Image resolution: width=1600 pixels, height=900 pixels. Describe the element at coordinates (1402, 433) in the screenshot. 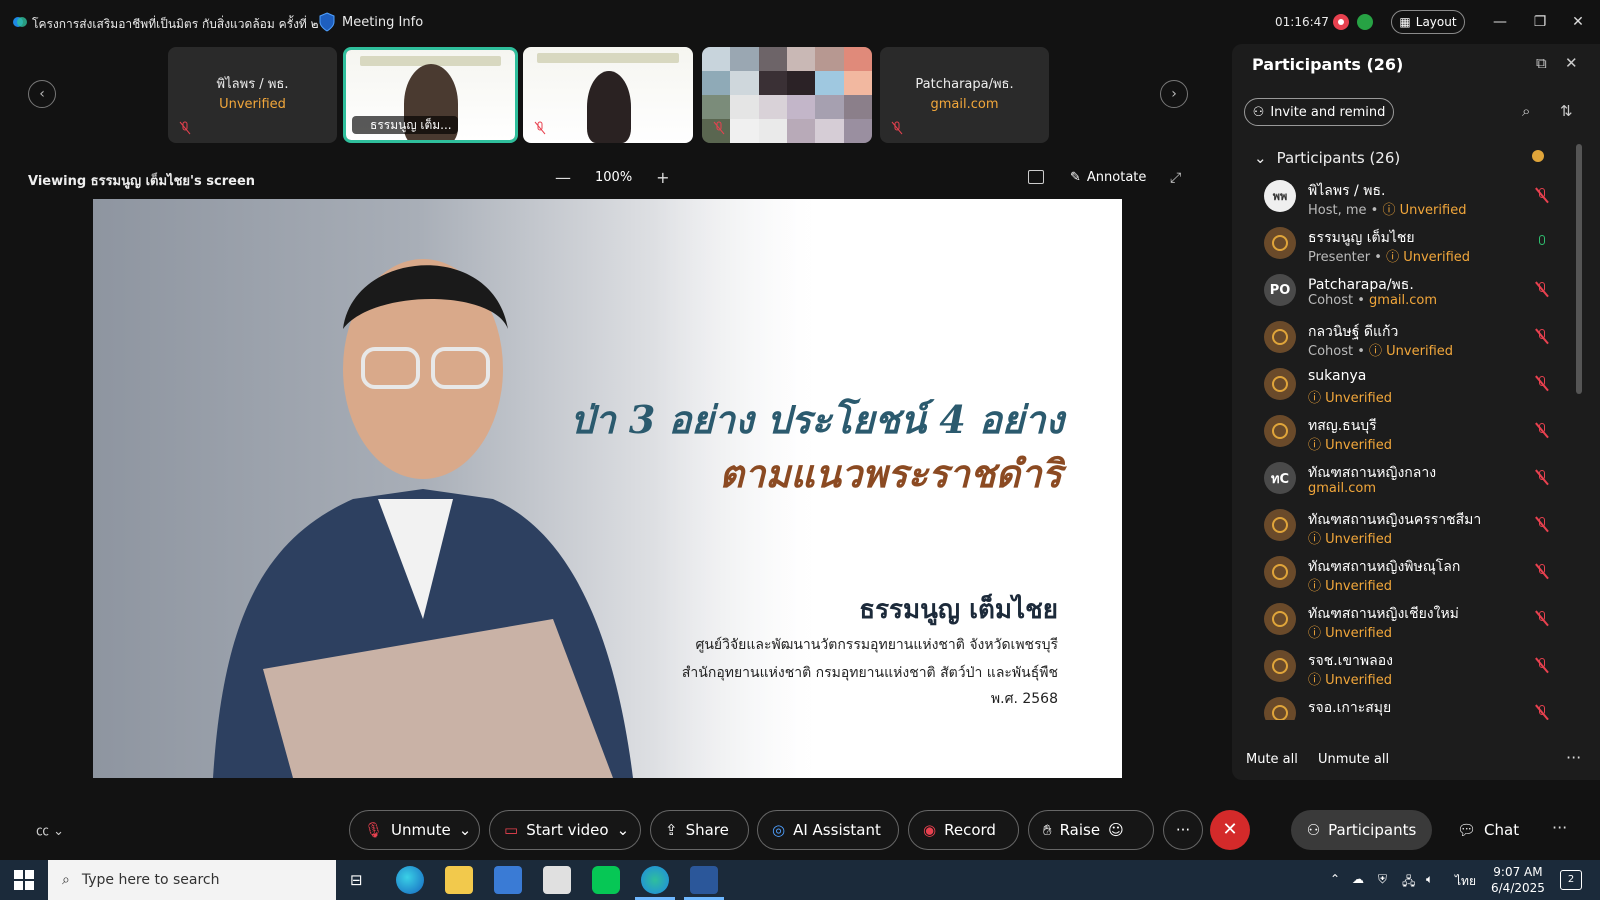

I see `participant-row: ทสญ.ธนบุรี ⓘ Unverified` at that location.